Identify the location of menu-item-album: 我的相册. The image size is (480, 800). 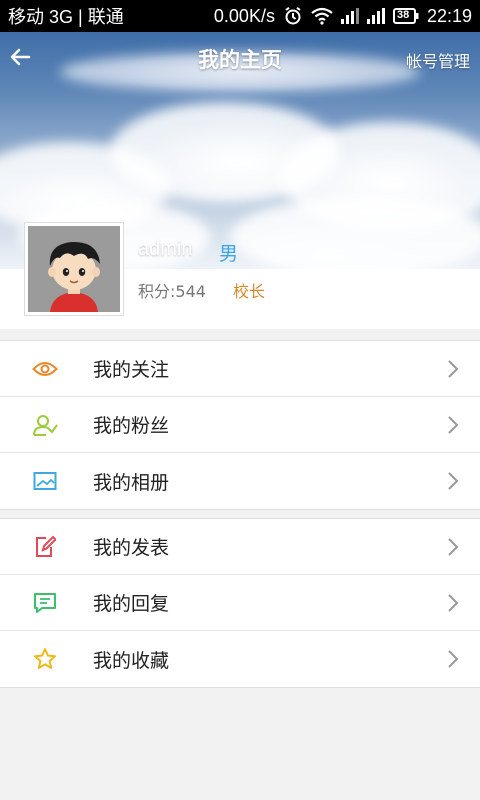
(240, 481).